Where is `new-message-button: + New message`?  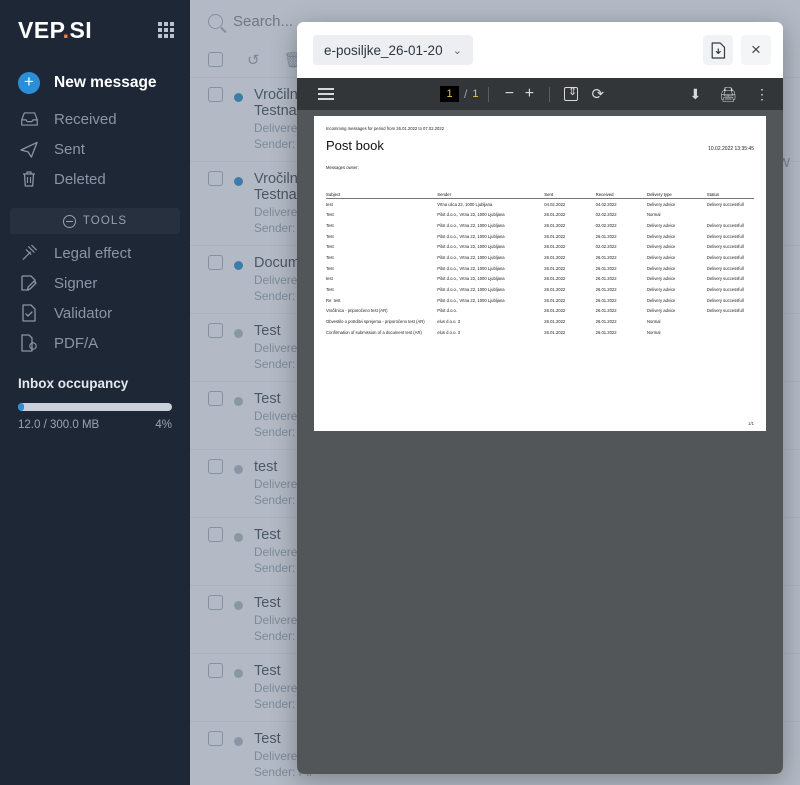 new-message-button: + New message is located at coordinates (95, 83).